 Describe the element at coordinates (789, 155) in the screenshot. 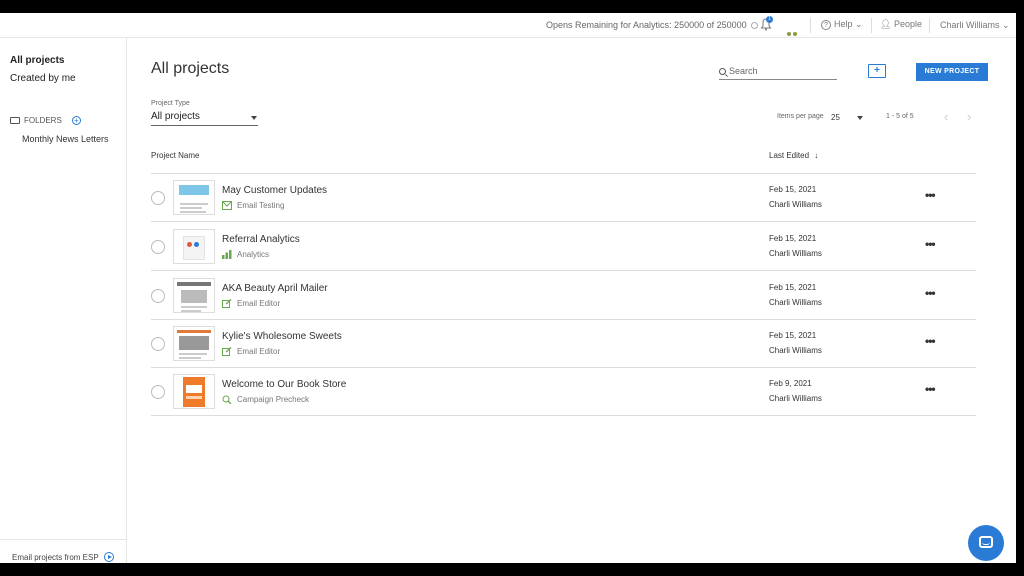

I see `last-edited-label: Last Edited` at that location.